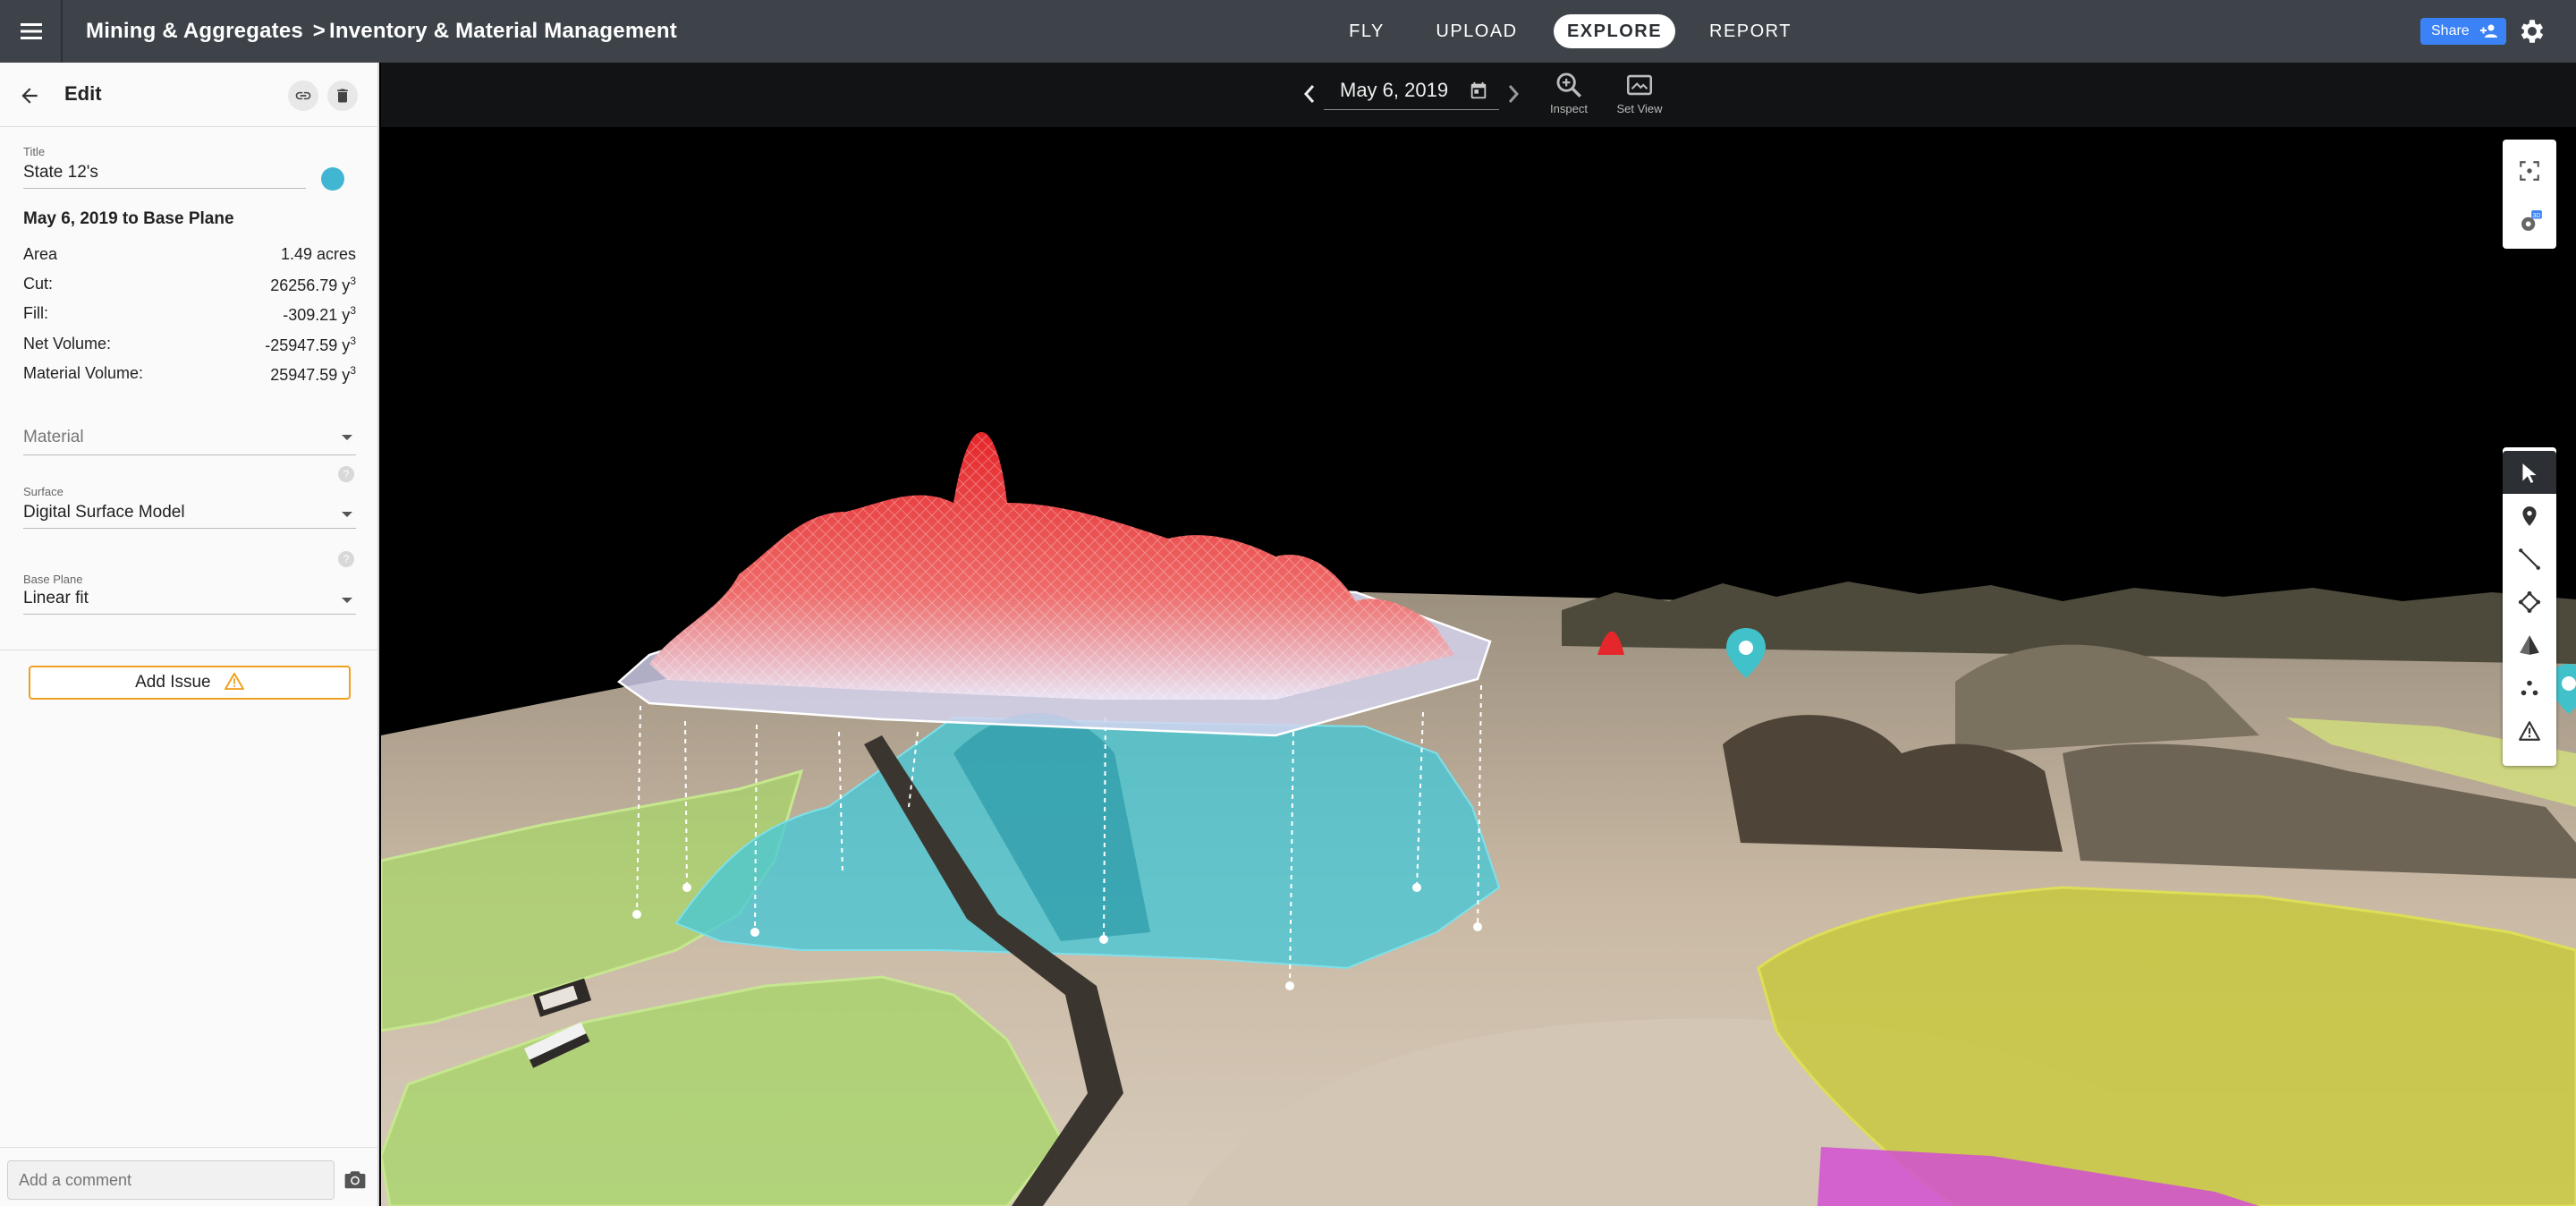  Describe the element at coordinates (104, 512) in the screenshot. I see `surface-value: Digital Surface Model` at that location.